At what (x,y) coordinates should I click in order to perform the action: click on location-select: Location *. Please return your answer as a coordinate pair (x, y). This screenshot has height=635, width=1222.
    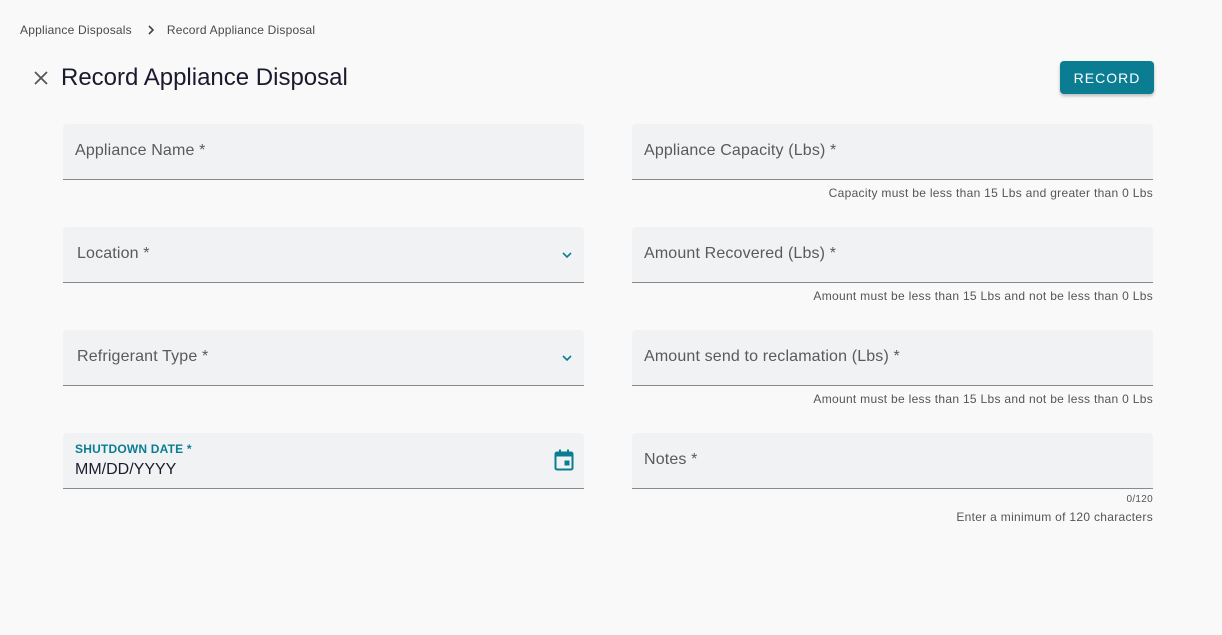
    Looking at the image, I should click on (323, 255).